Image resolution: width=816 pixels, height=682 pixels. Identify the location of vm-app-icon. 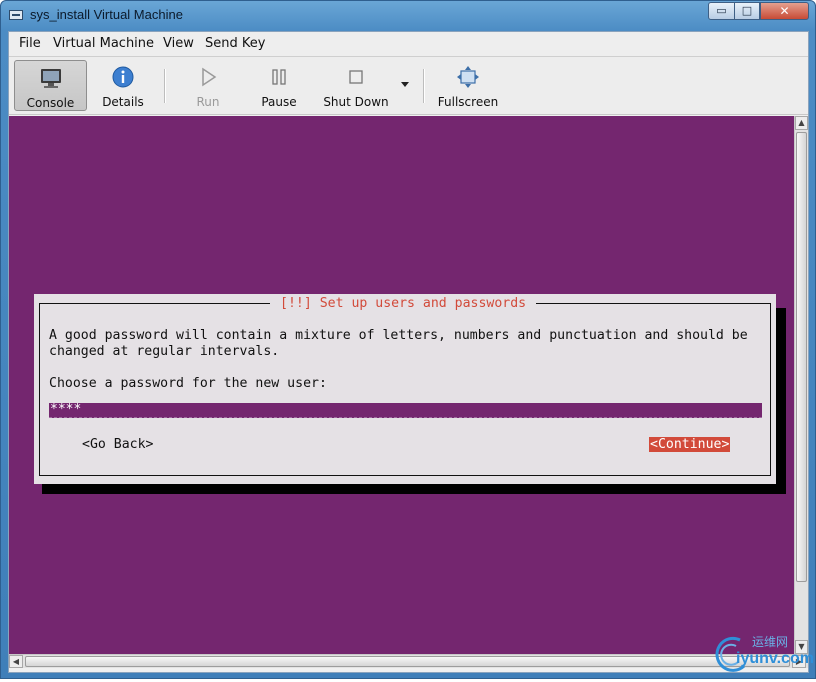
(16, 15).